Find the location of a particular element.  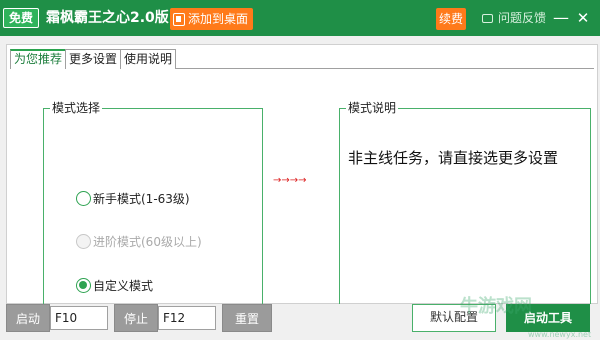

desktop-shortcut-icon is located at coordinates (179, 19).